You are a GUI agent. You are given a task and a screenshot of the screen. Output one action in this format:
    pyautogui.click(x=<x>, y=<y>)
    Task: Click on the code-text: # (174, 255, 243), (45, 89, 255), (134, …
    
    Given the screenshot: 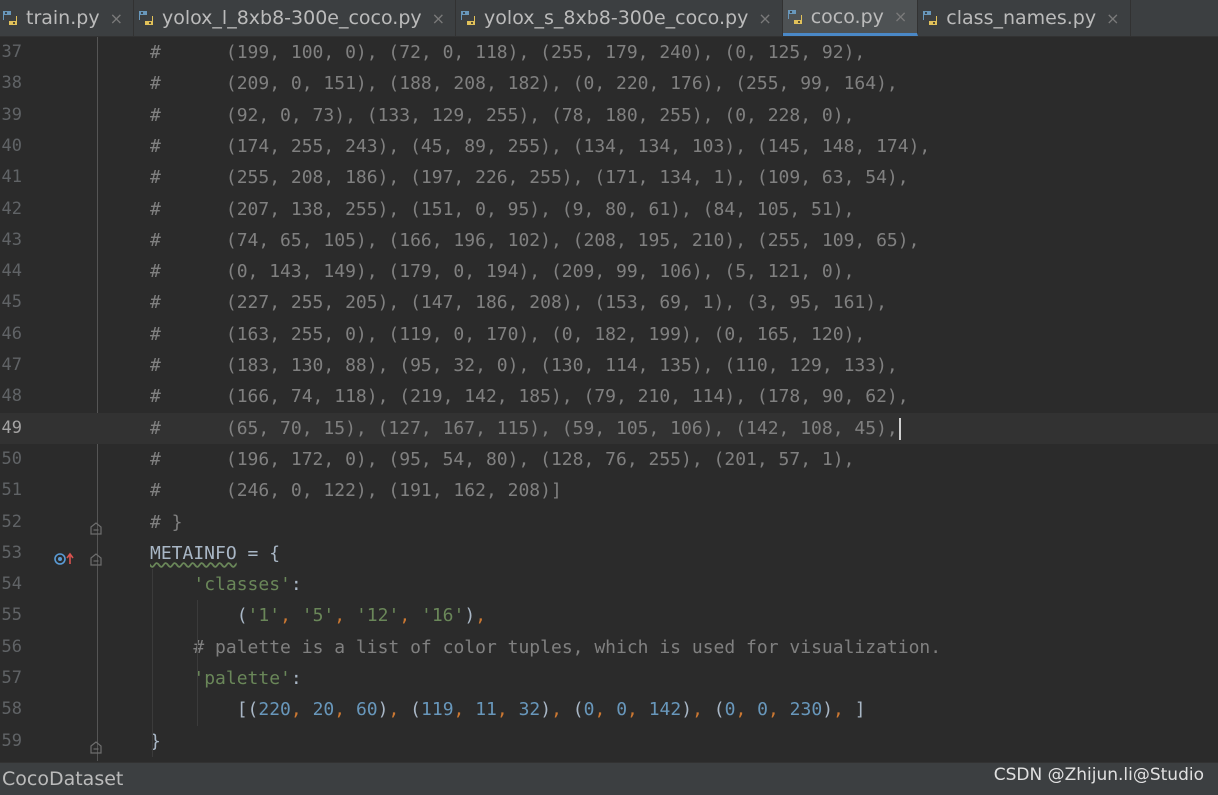 What is the action you would take?
    pyautogui.click(x=540, y=146)
    